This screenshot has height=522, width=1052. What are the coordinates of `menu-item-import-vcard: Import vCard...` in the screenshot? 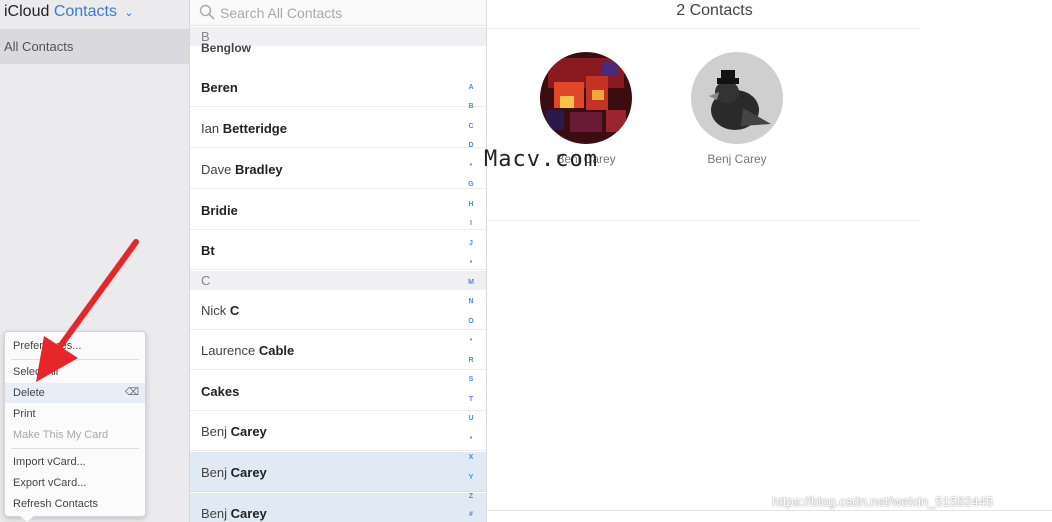 It's located at (75, 462).